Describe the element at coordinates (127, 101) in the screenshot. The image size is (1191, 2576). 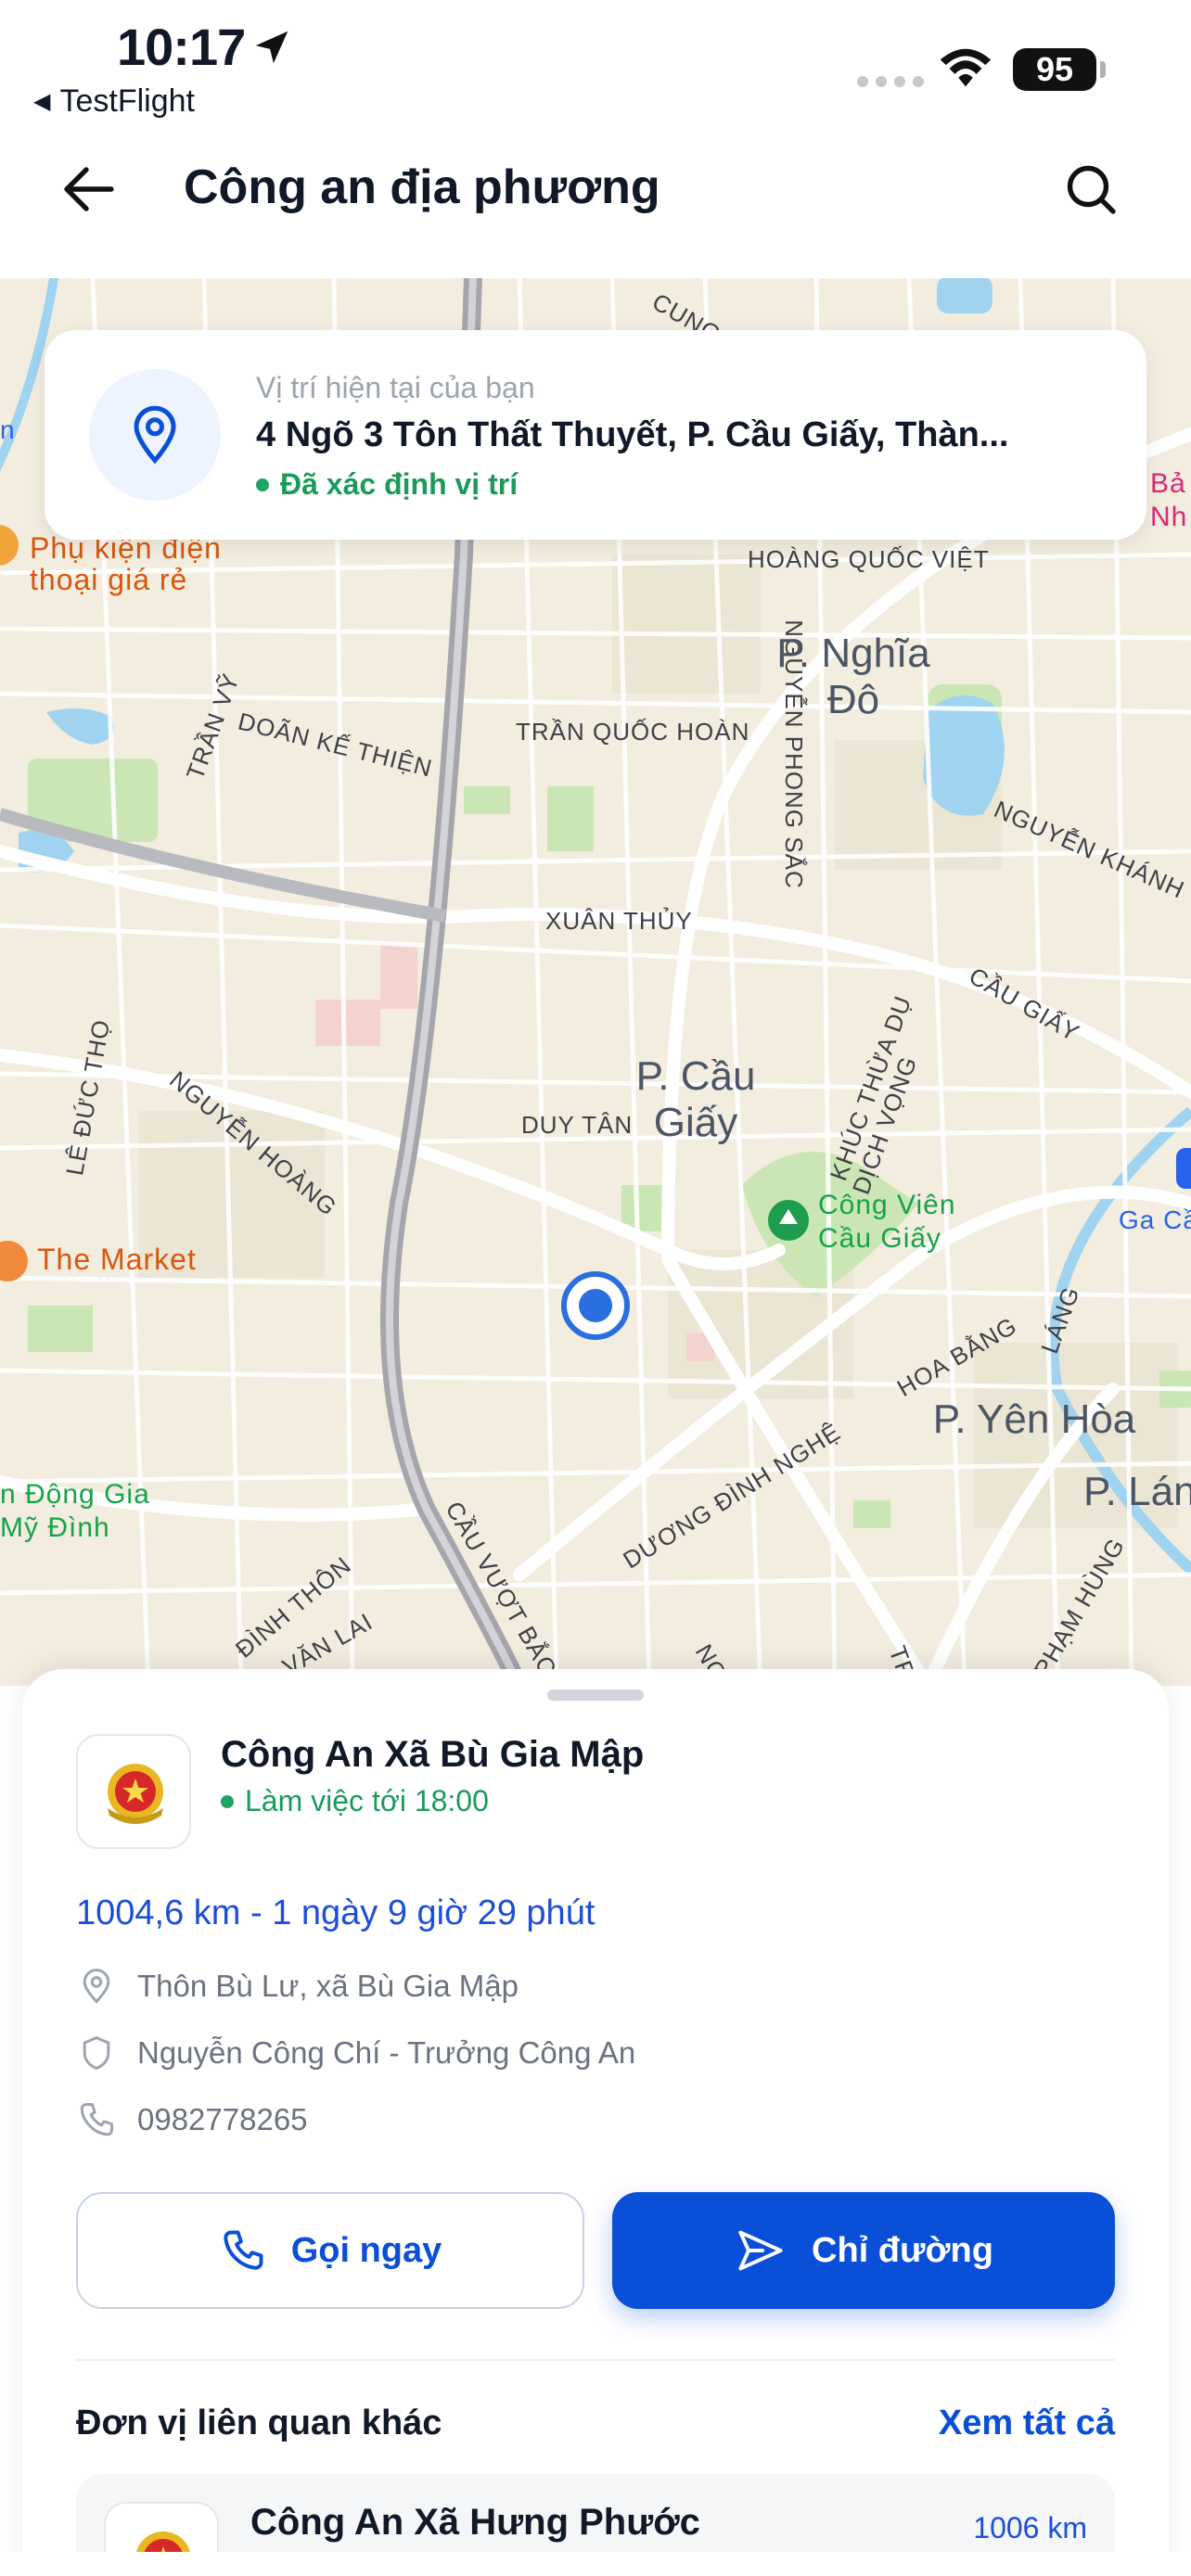
I see `back-app-label: TestFlight` at that location.